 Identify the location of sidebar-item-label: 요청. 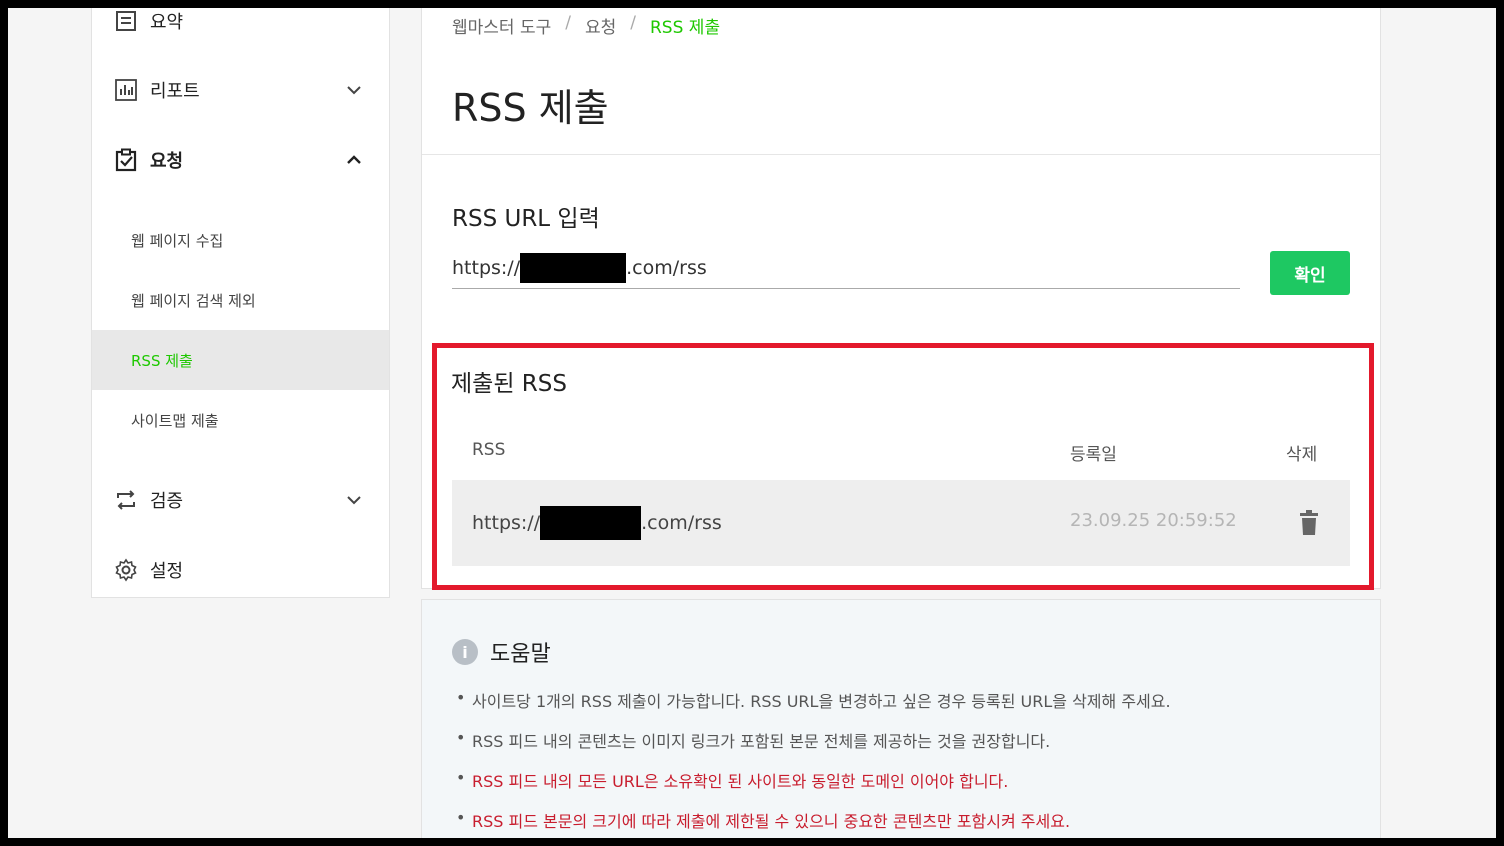
(167, 161).